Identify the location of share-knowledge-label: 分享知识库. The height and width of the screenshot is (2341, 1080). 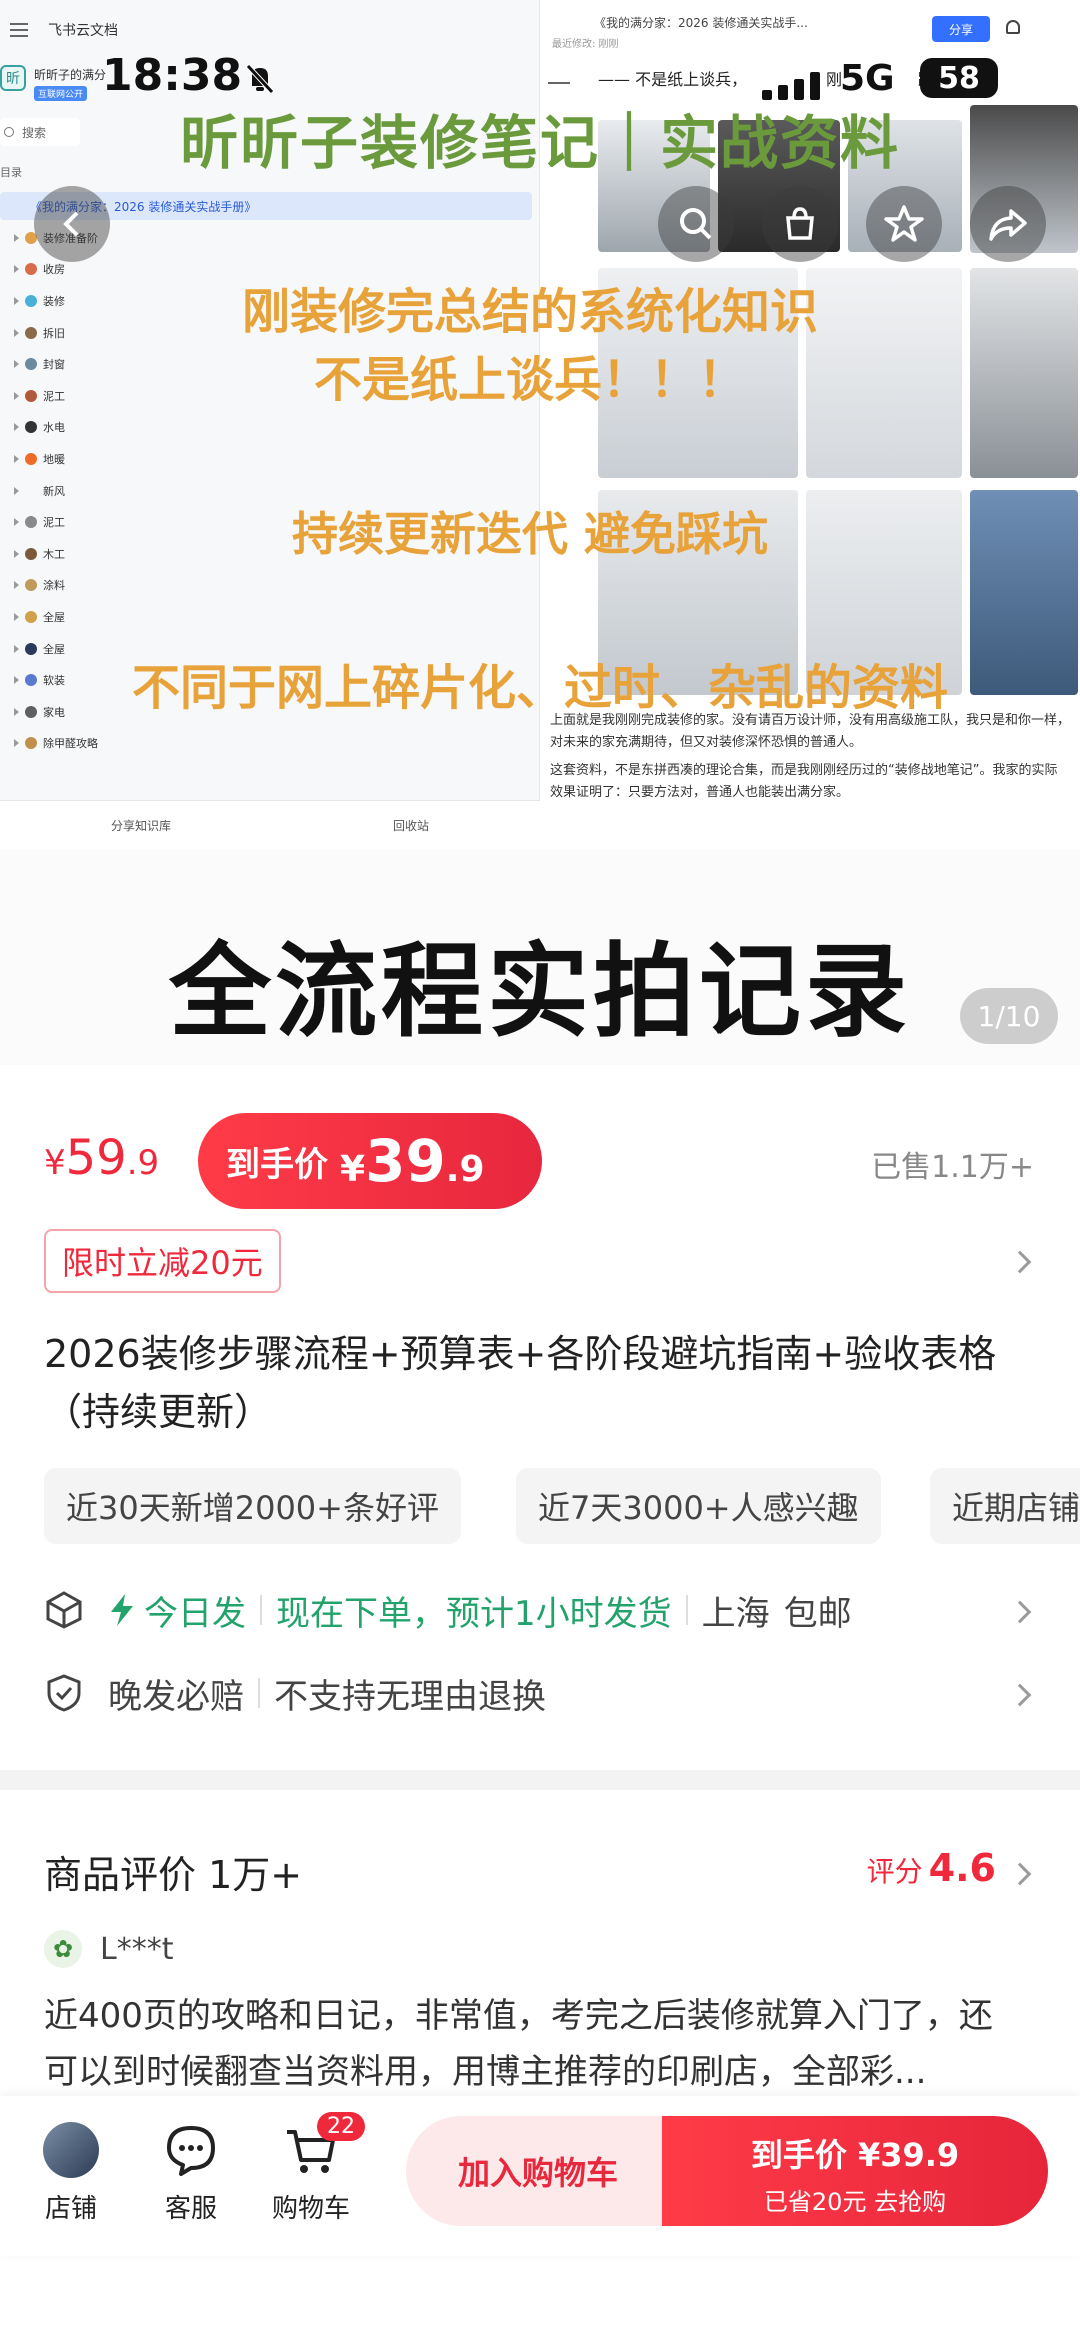
(140, 826).